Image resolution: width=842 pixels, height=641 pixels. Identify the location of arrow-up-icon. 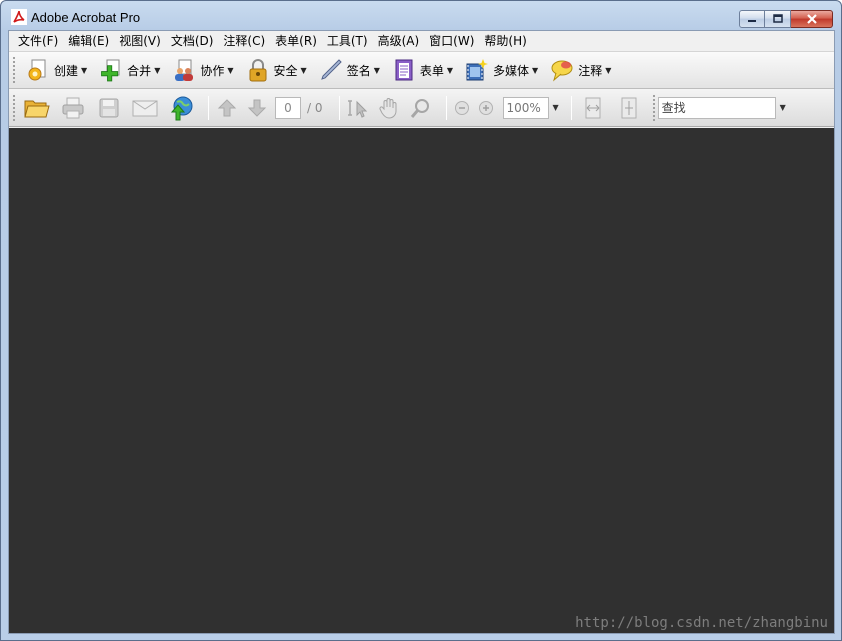
(227, 107).